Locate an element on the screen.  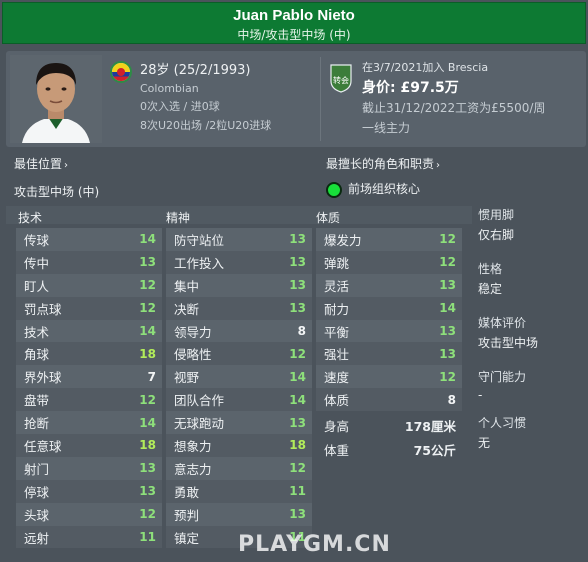
best-position-link: 最佳位置 › is located at coordinates (56, 163).